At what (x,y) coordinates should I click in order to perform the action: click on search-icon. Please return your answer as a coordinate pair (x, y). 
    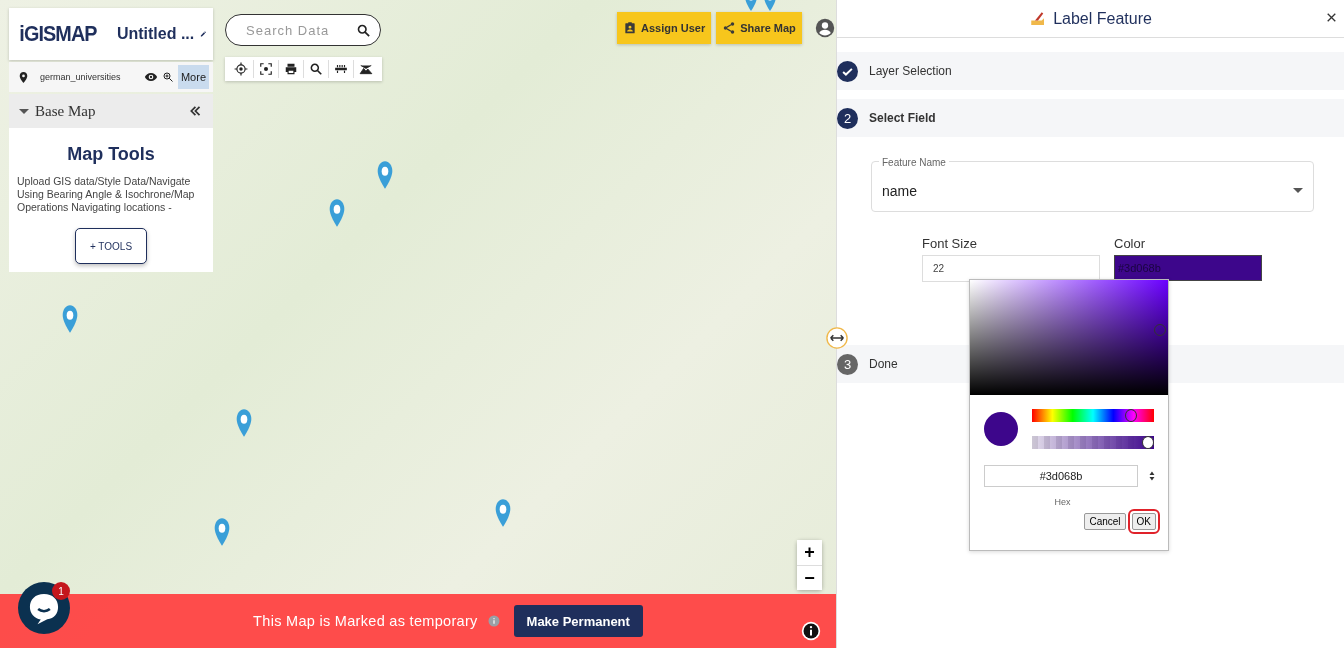
    Looking at the image, I should click on (363, 30).